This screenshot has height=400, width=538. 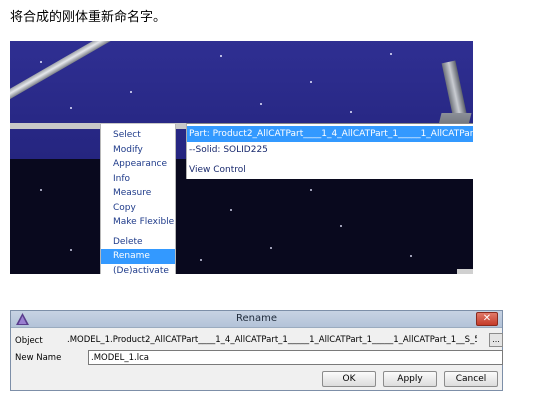 I want to click on menu-item-copy: Copy, so click(x=138, y=208).